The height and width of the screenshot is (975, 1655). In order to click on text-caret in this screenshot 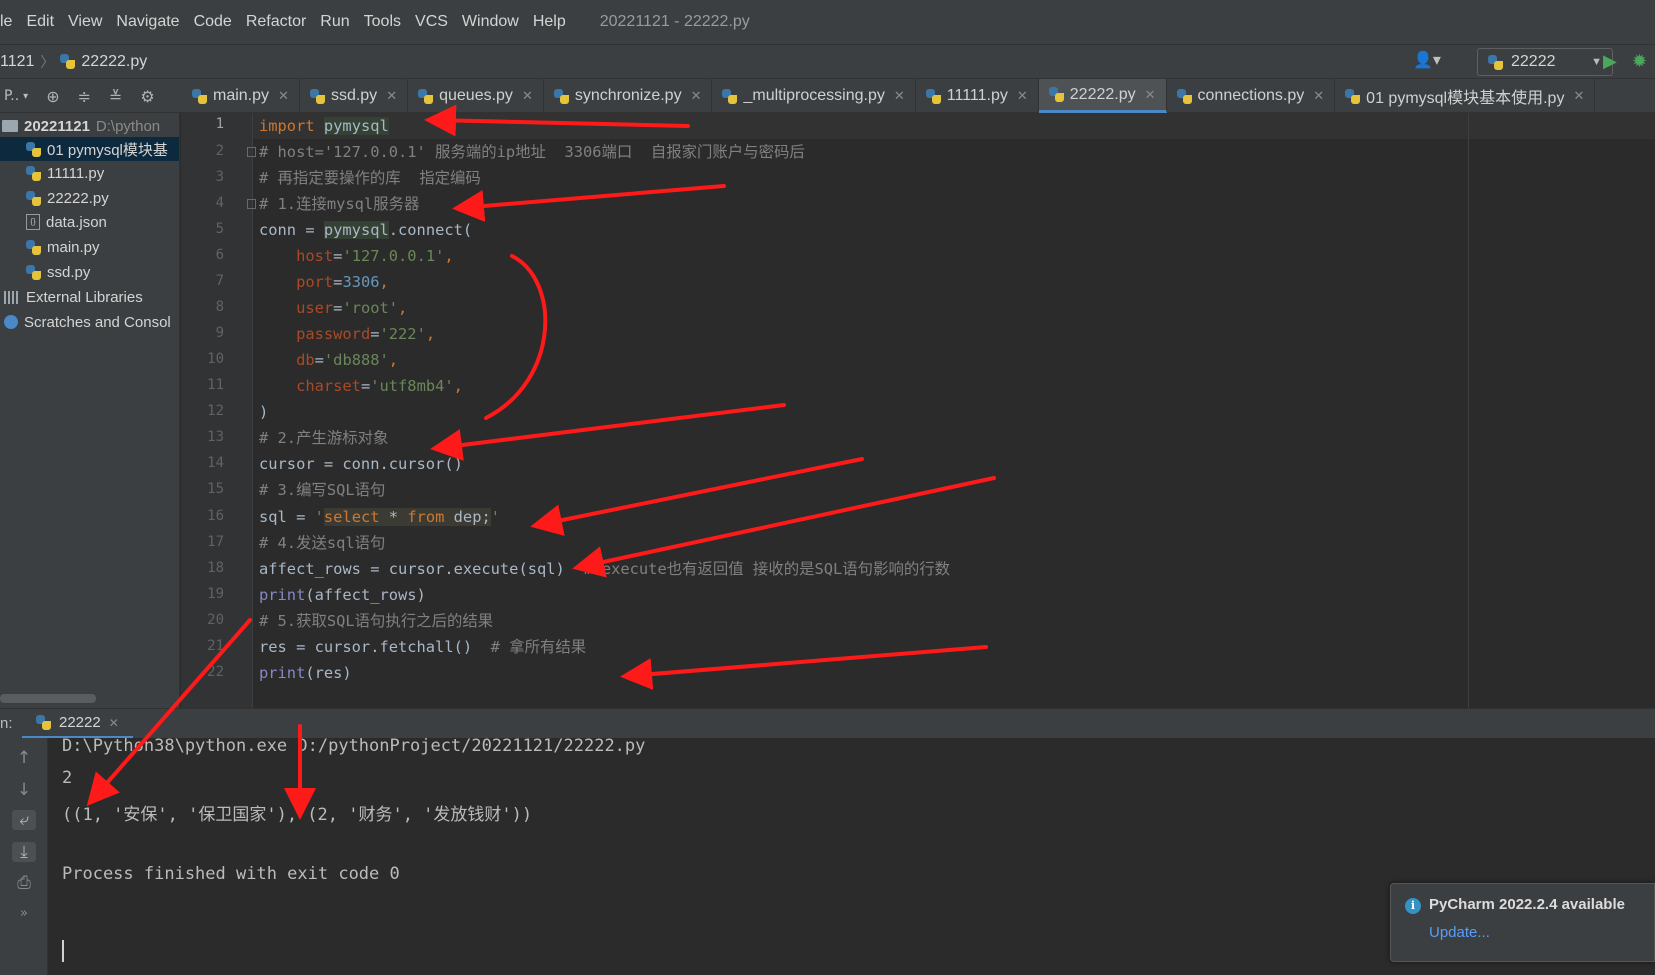, I will do `click(63, 951)`.